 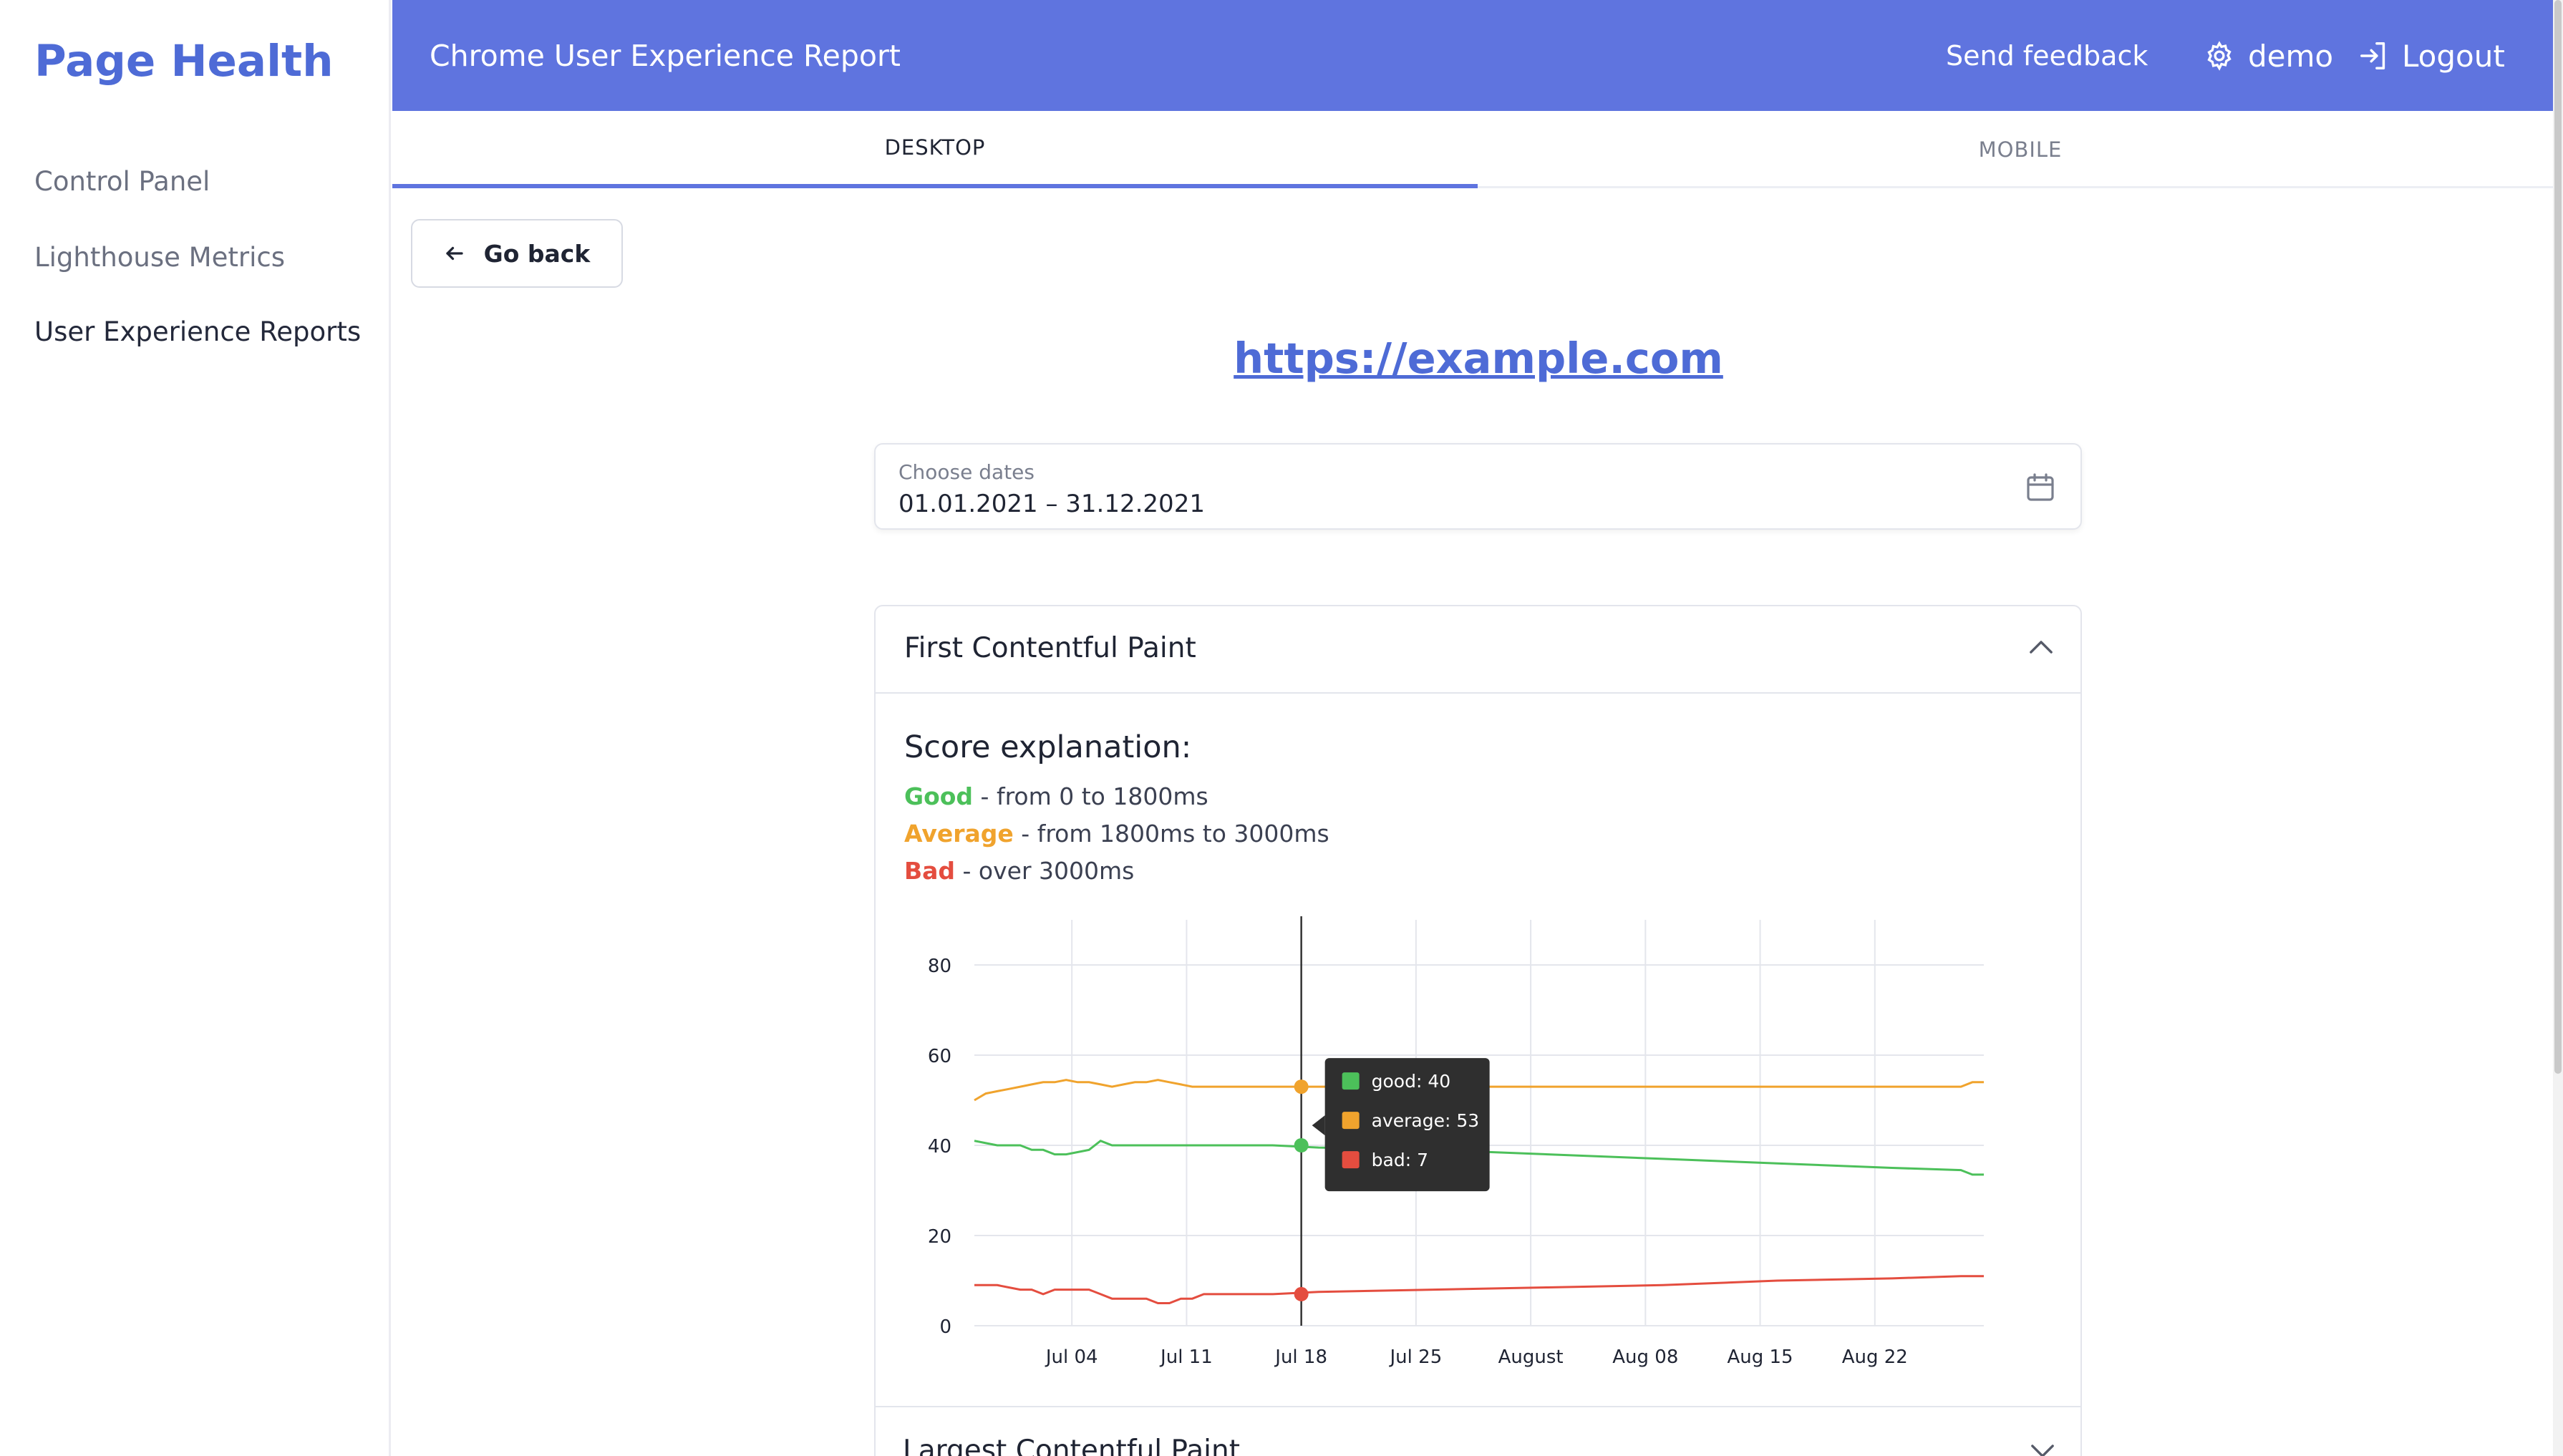 I want to click on y-tick-label: 40, so click(x=939, y=1146).